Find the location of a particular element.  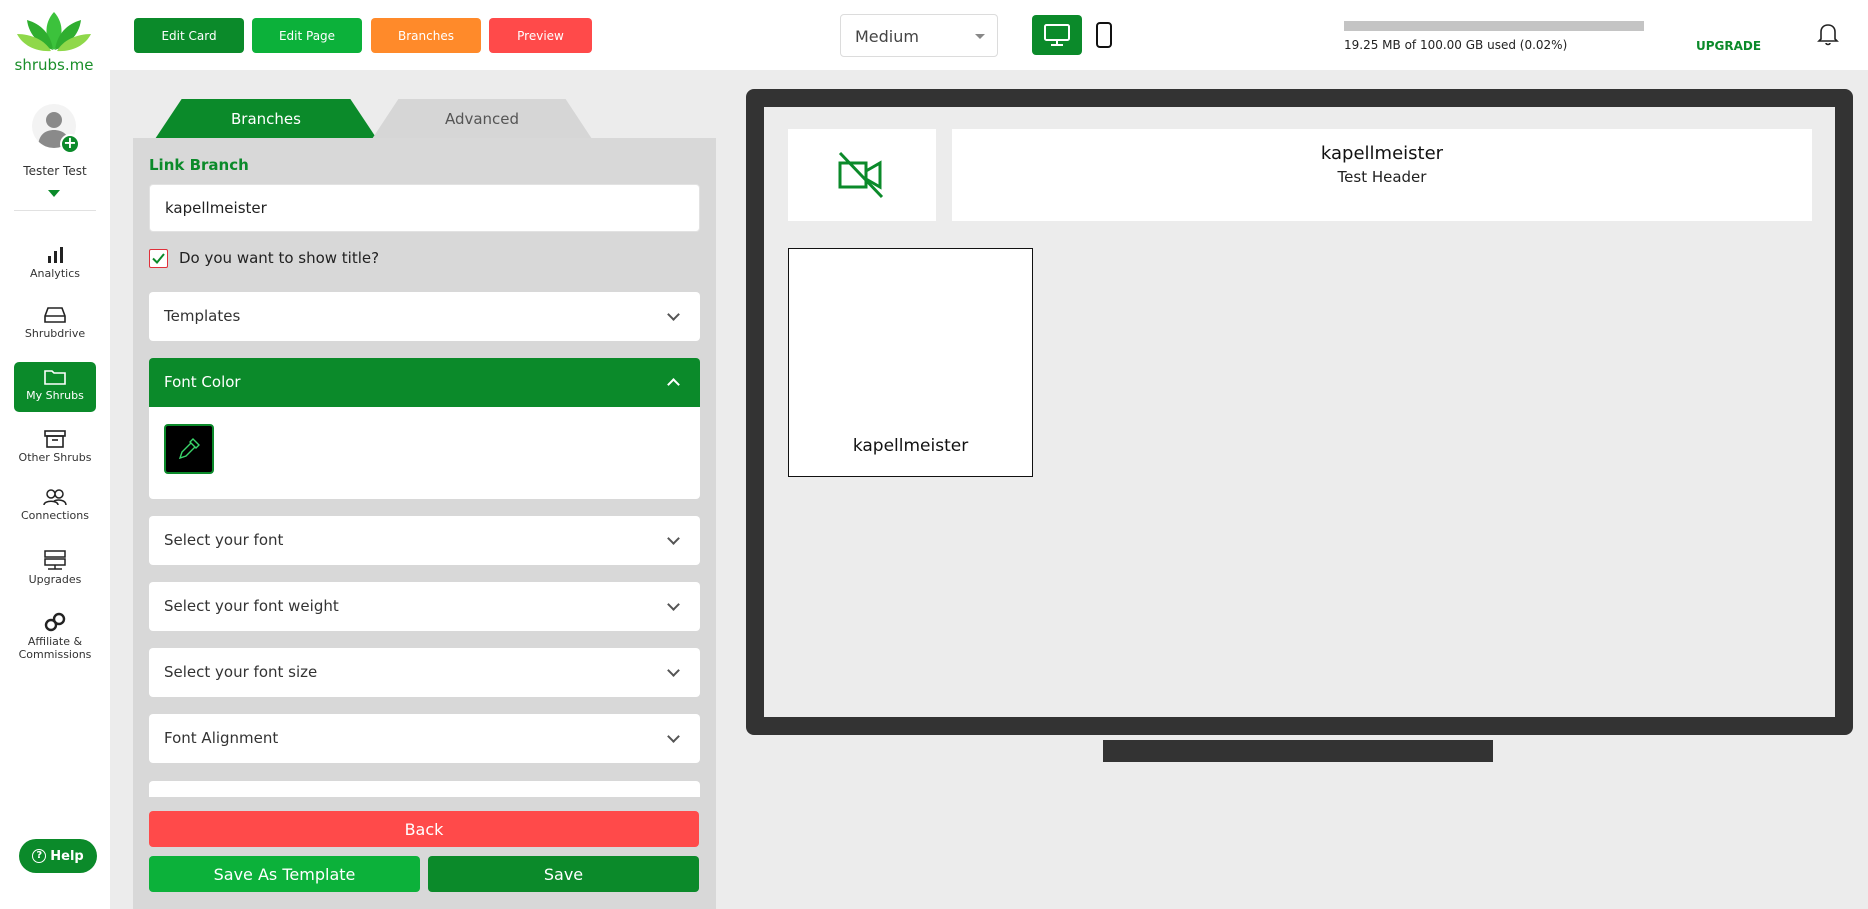

font-color-panel is located at coordinates (424, 453).